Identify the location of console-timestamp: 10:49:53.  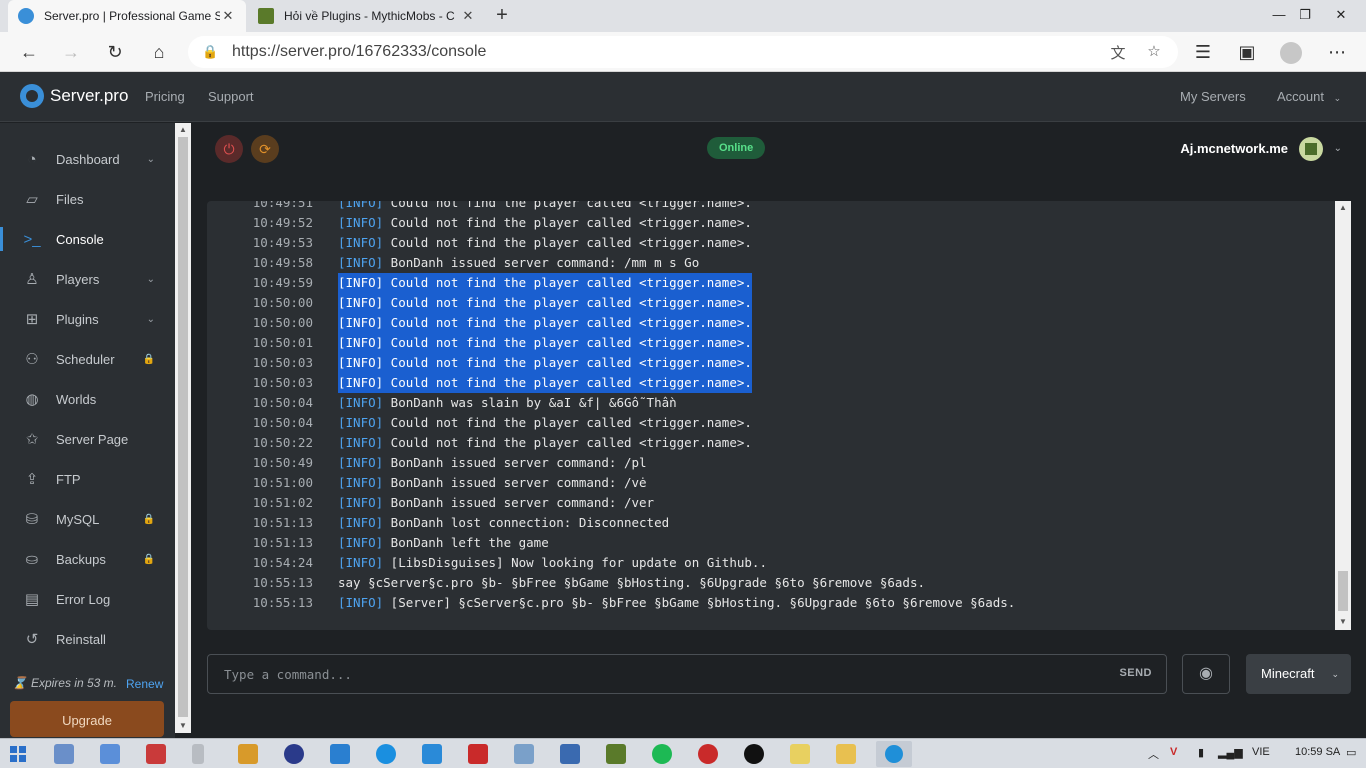
(282, 242).